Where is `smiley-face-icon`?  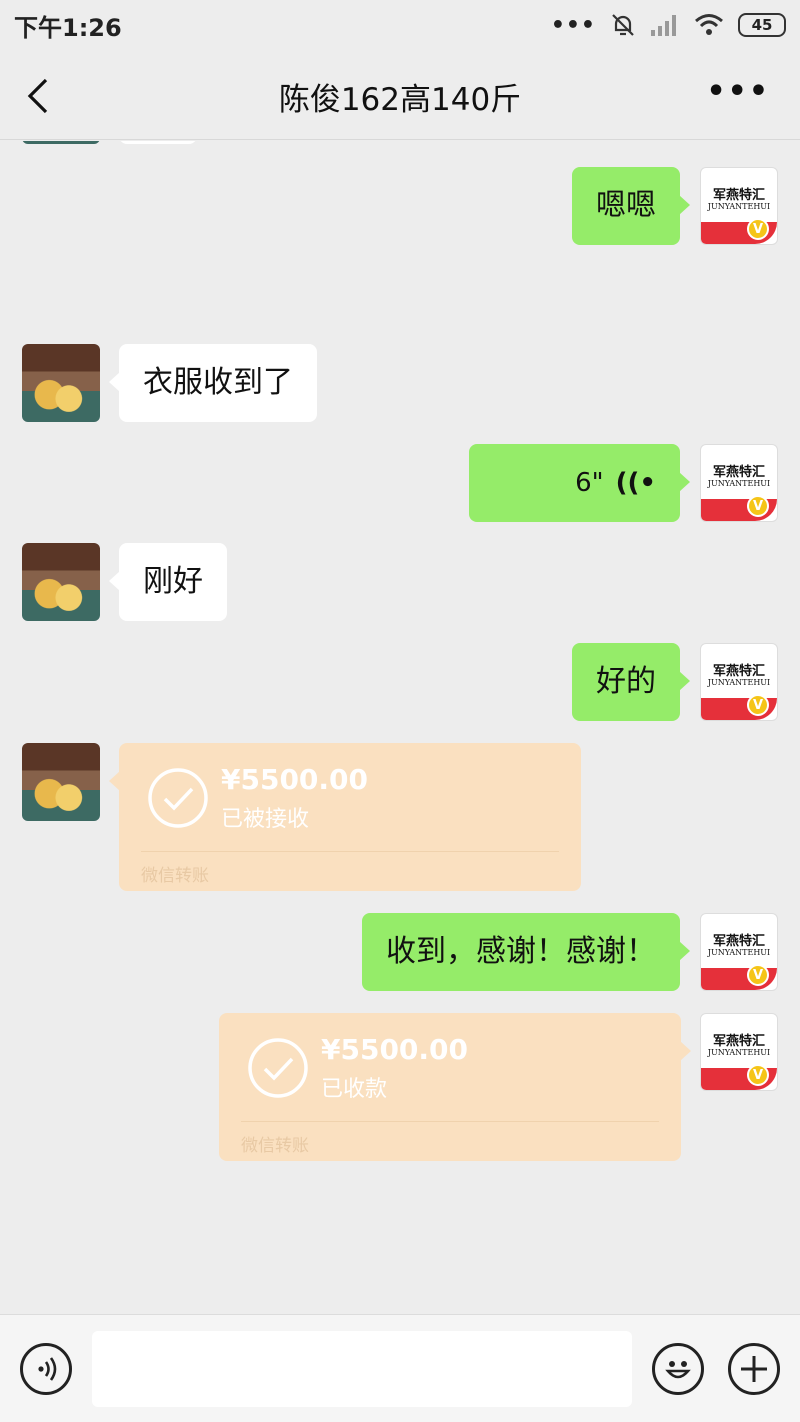
smiley-face-icon is located at coordinates (678, 1370).